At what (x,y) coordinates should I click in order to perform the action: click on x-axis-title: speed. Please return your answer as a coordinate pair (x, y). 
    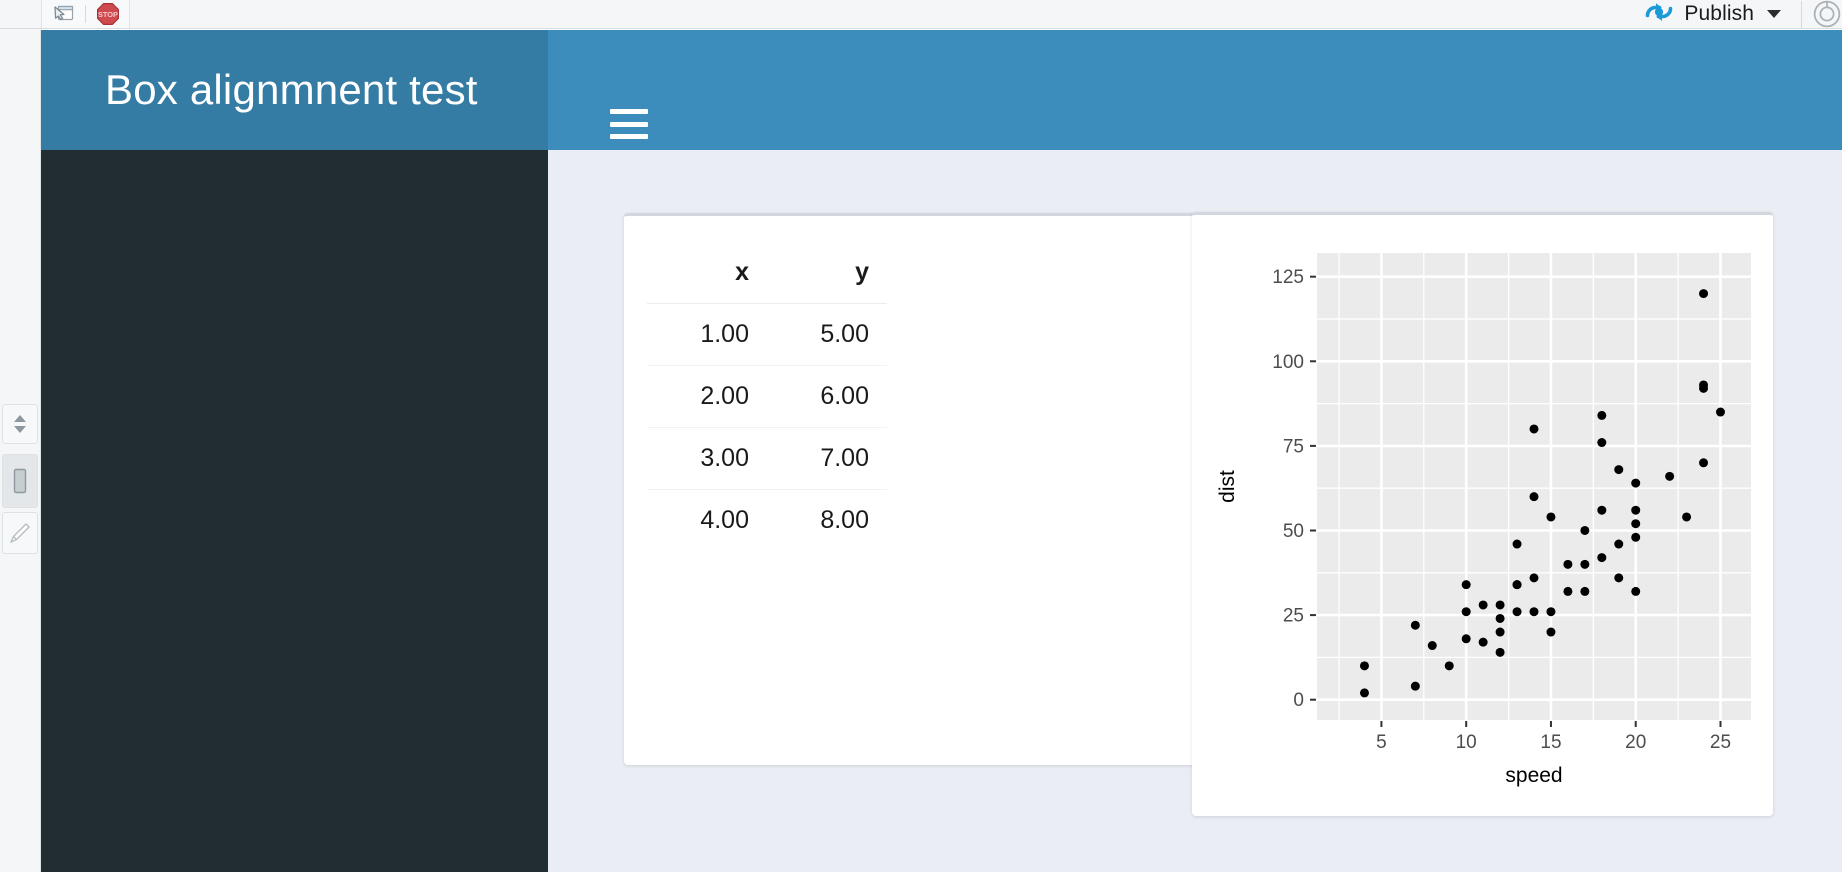
    Looking at the image, I should click on (1533, 775).